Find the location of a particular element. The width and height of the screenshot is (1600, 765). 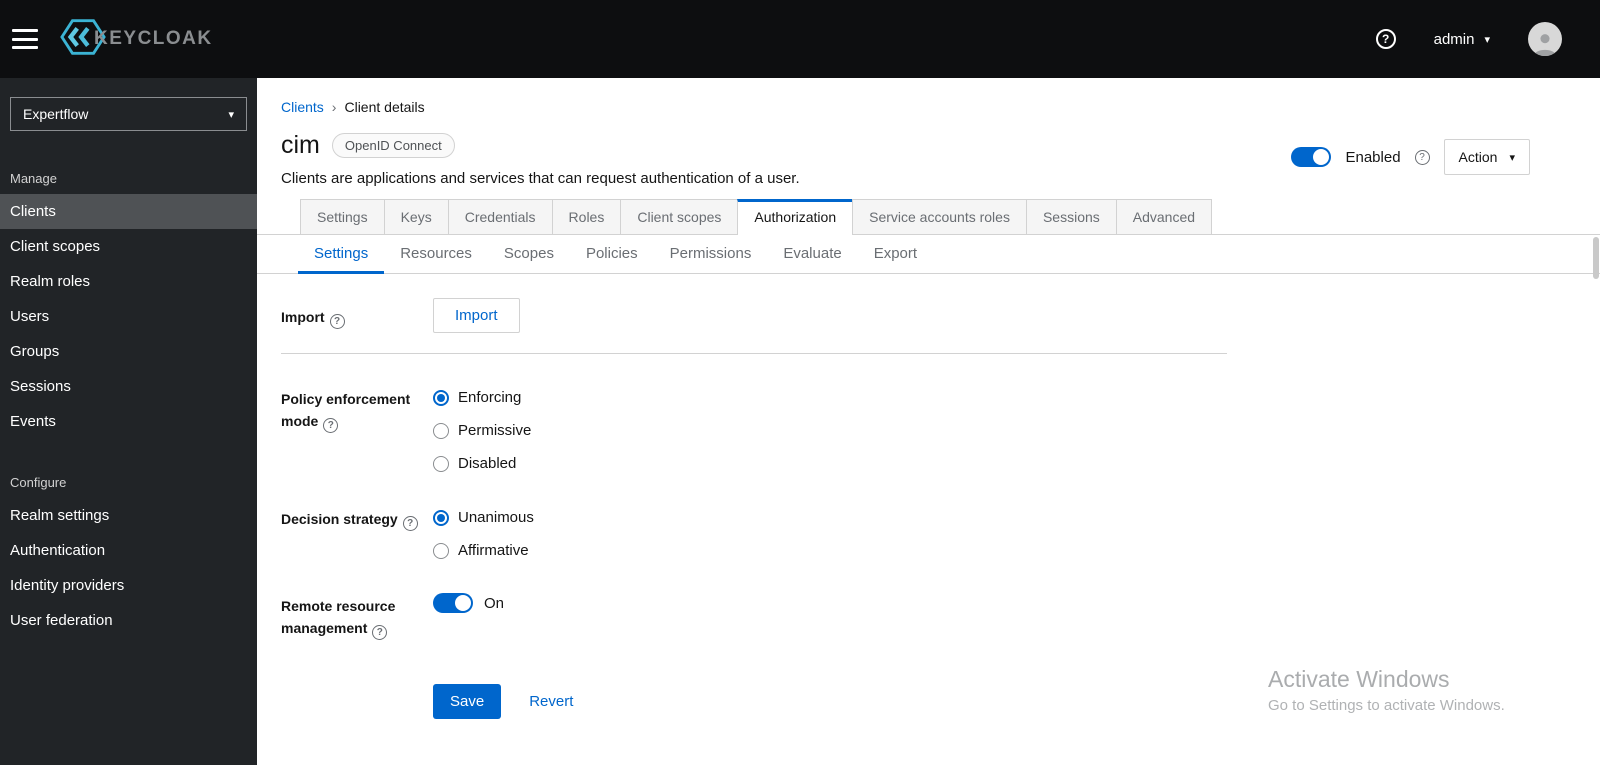

radio-enforcing: Enforcing is located at coordinates (830, 397).